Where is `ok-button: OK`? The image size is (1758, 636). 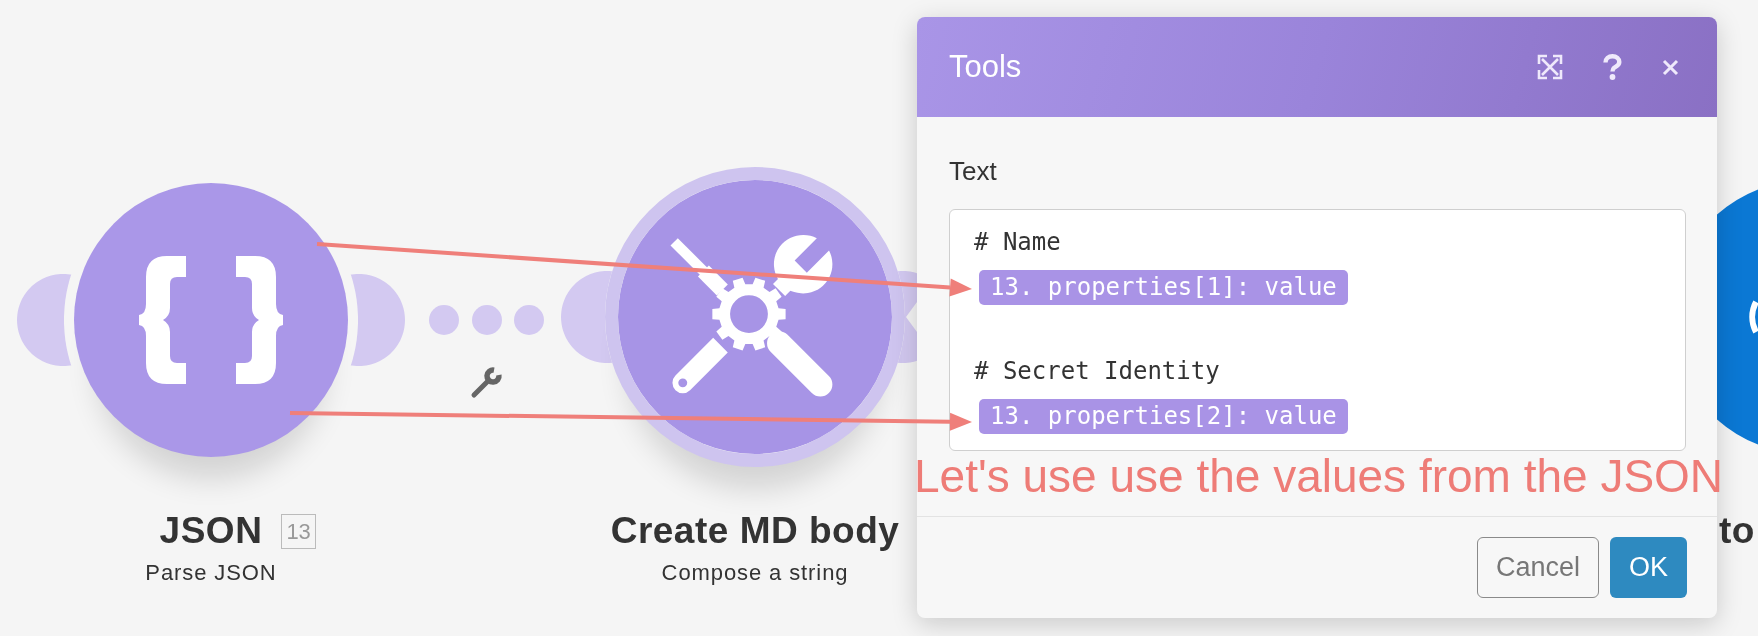
ok-button: OK is located at coordinates (1648, 567).